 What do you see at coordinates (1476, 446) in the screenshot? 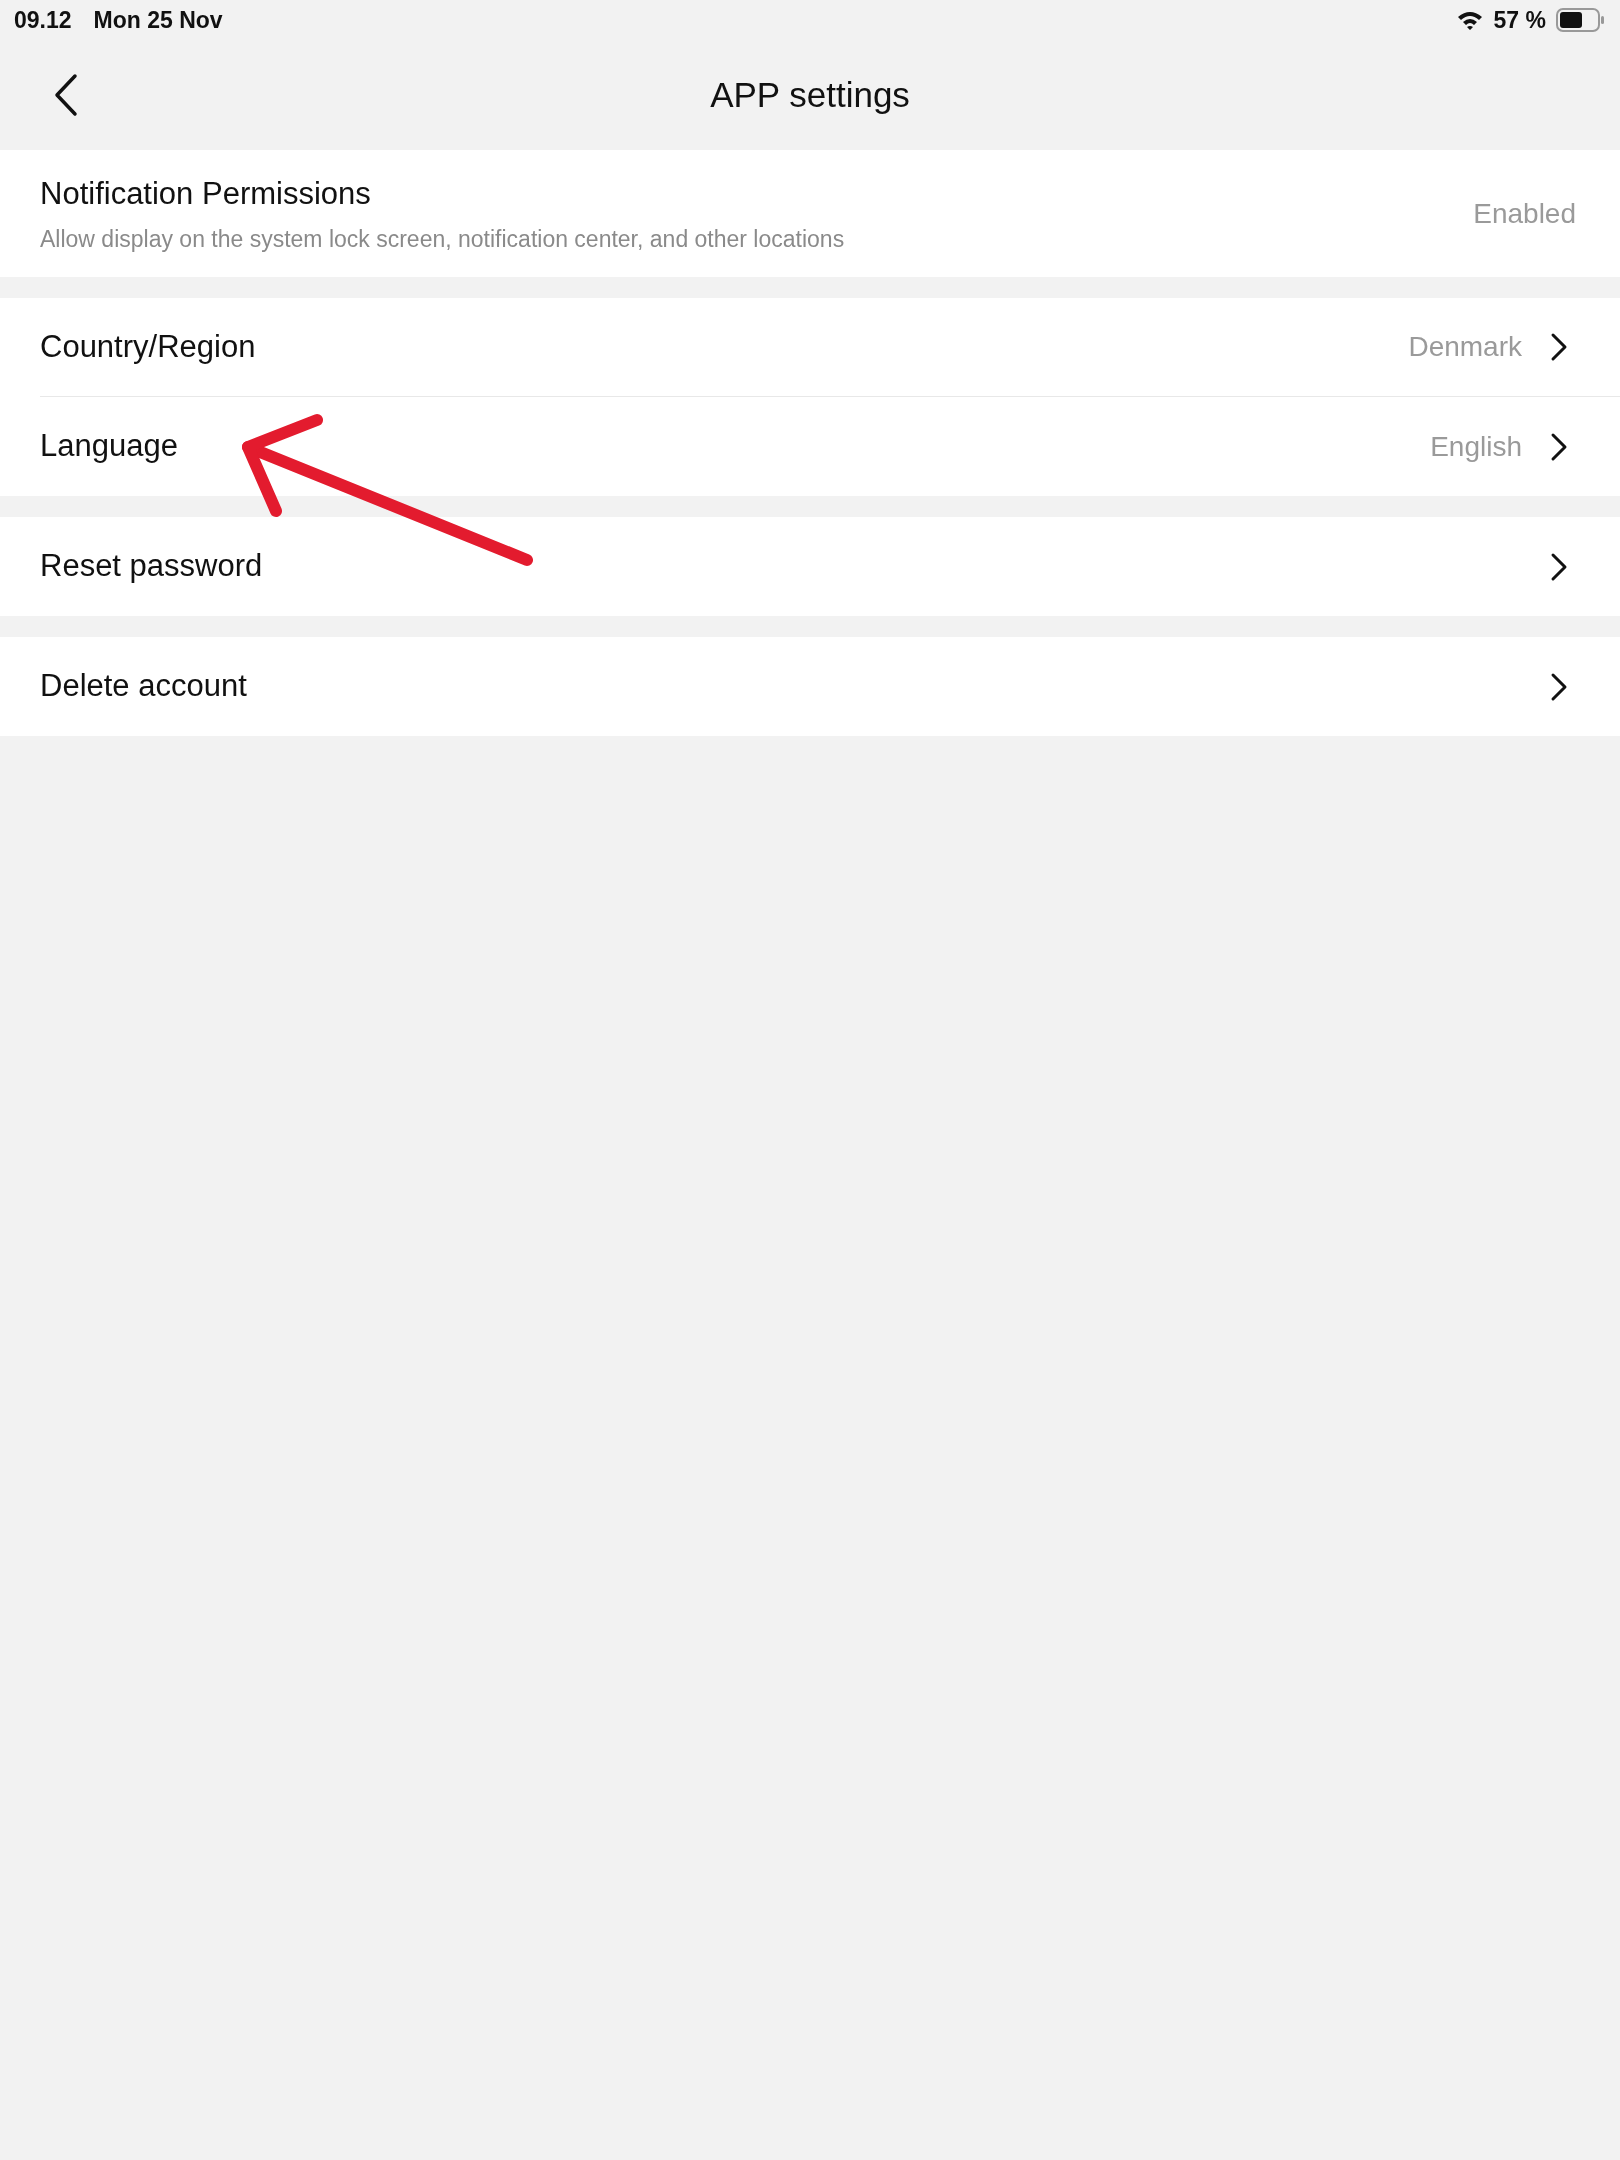
I see `row-value: English` at bounding box center [1476, 446].